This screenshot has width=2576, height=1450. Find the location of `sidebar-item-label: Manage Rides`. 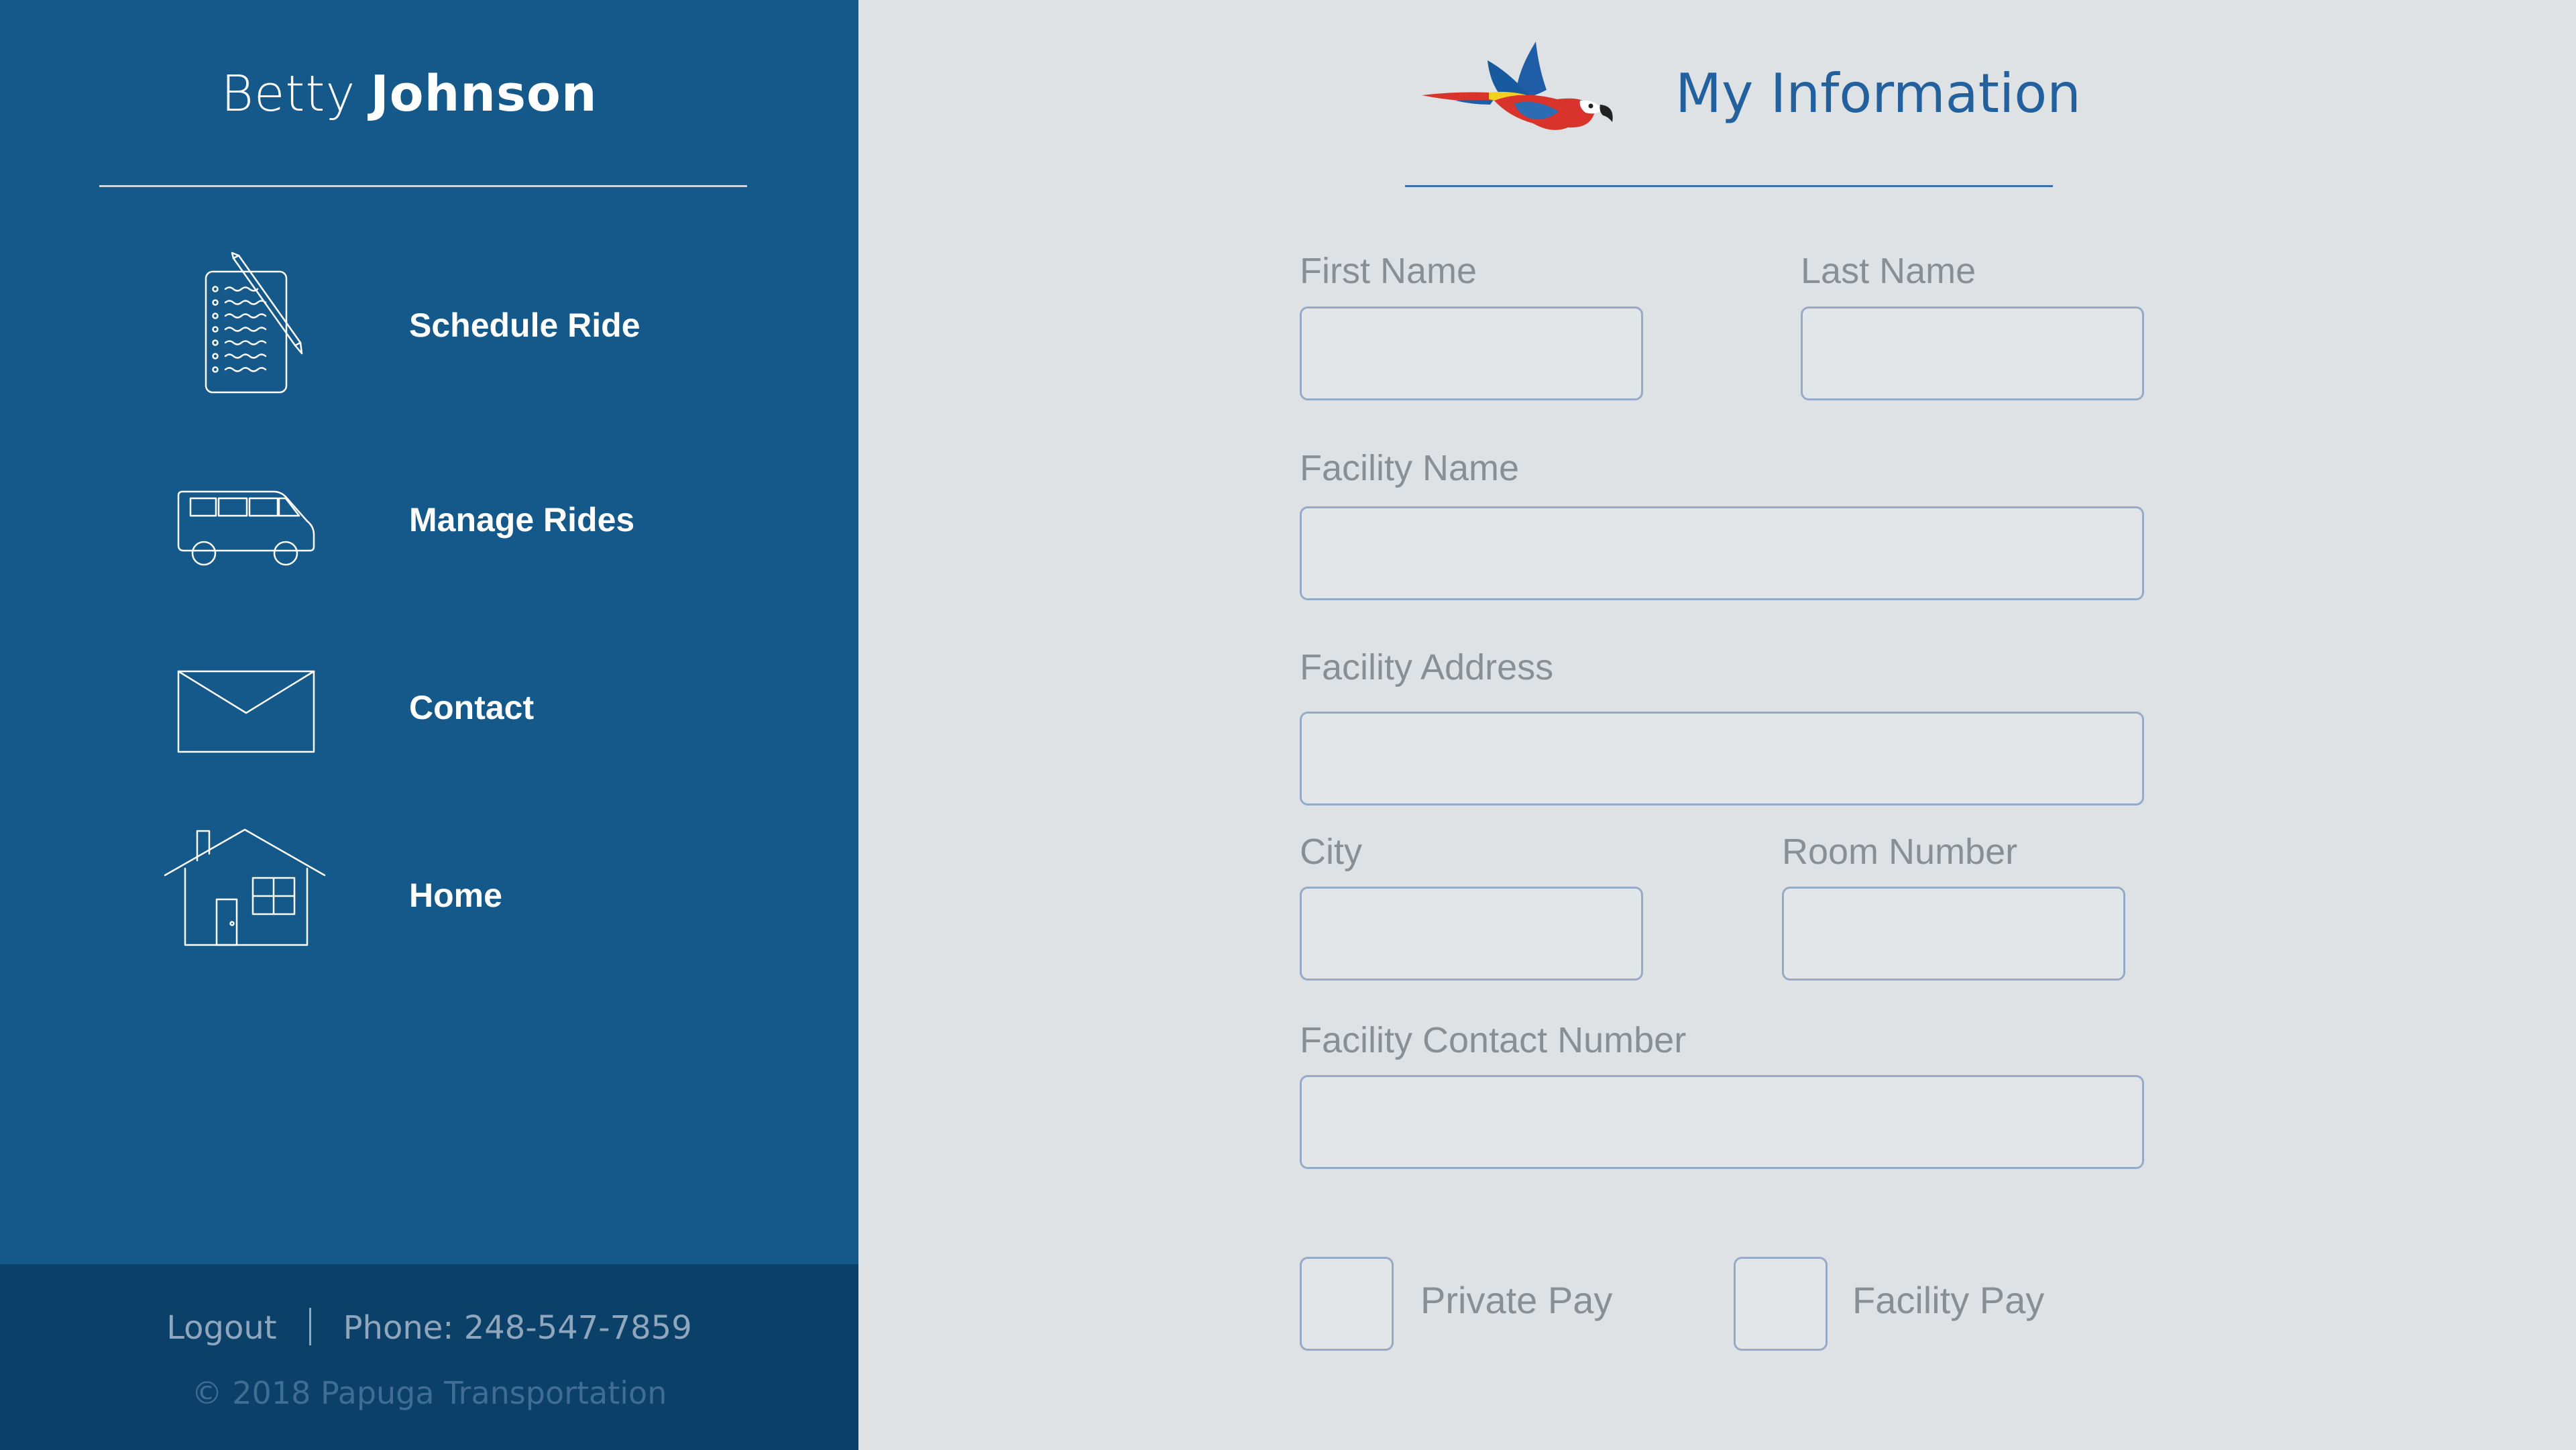

sidebar-item-label: Manage Rides is located at coordinates (522, 520).